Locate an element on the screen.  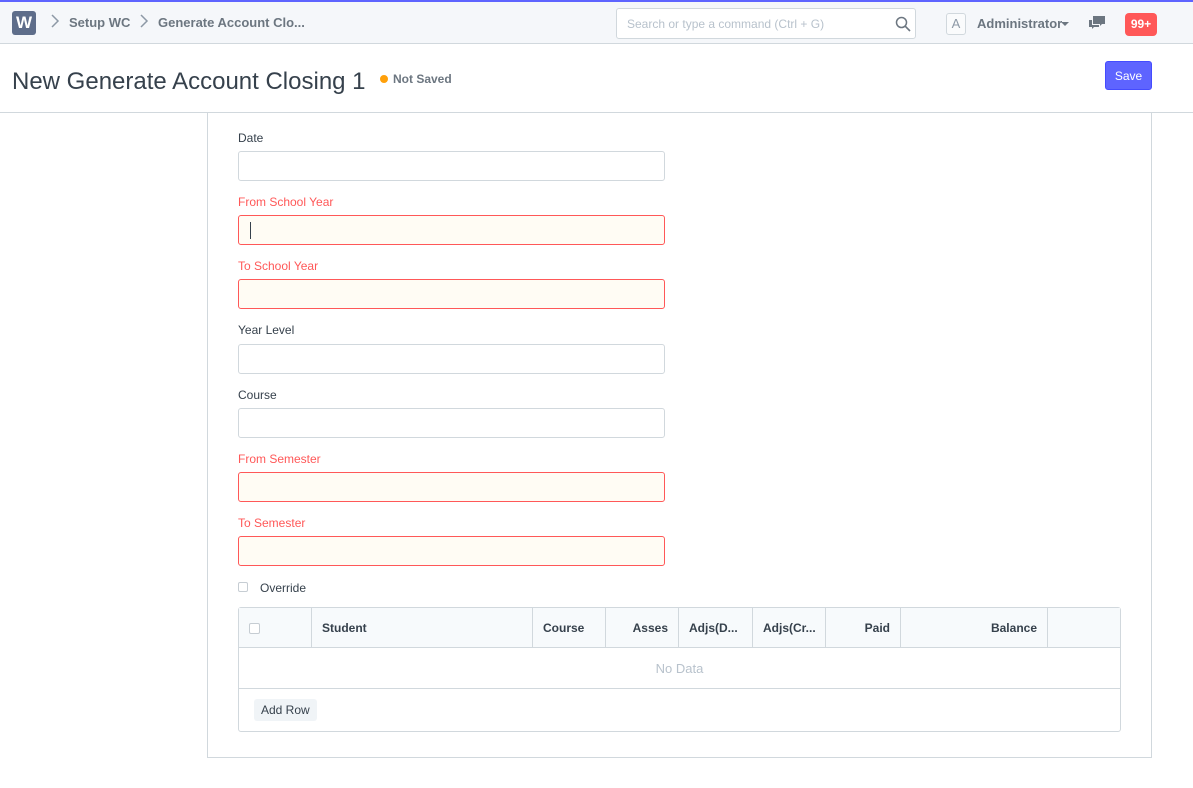
breadcrumb-setup-wc: Setup WC is located at coordinates (99, 22).